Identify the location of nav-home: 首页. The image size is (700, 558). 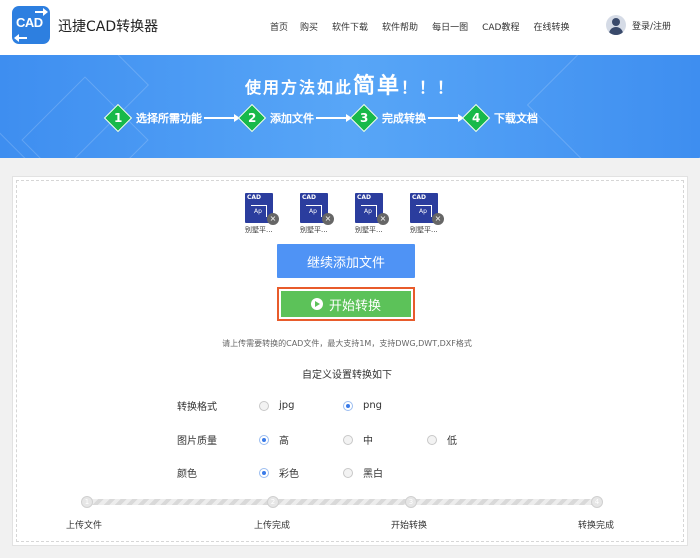
(279, 26).